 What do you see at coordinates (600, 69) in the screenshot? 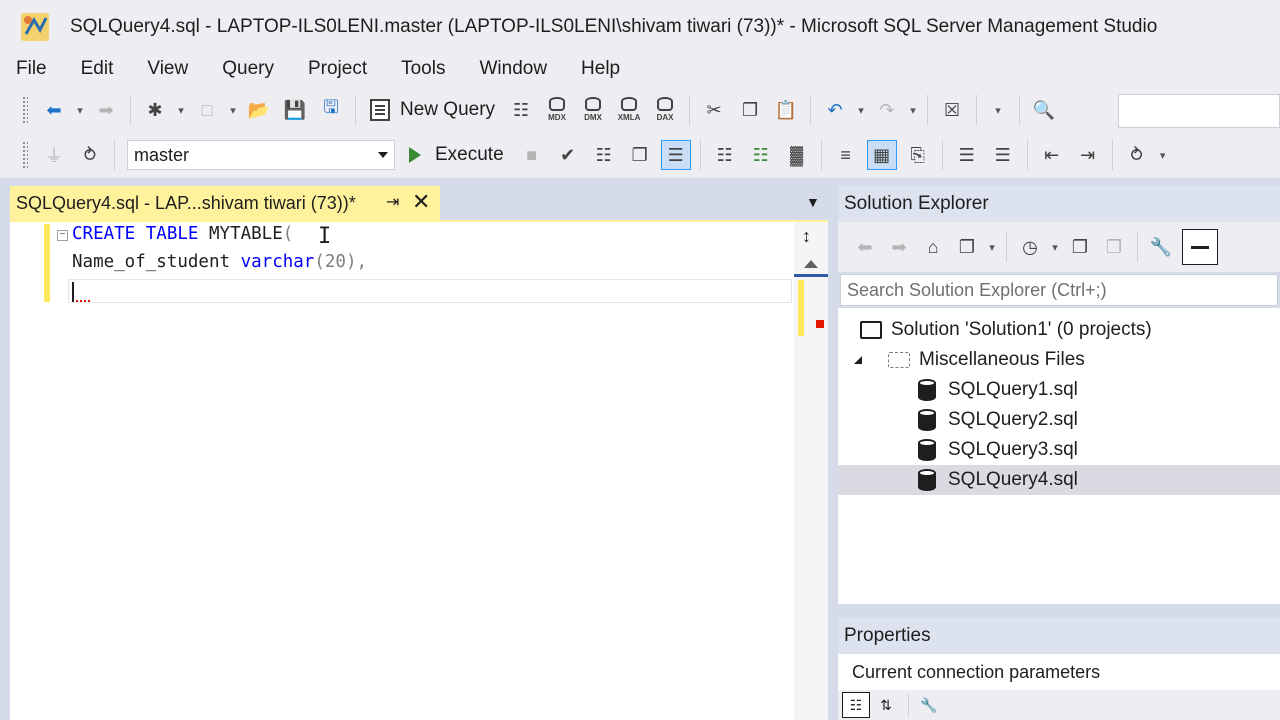
I see `menu-help: Help` at bounding box center [600, 69].